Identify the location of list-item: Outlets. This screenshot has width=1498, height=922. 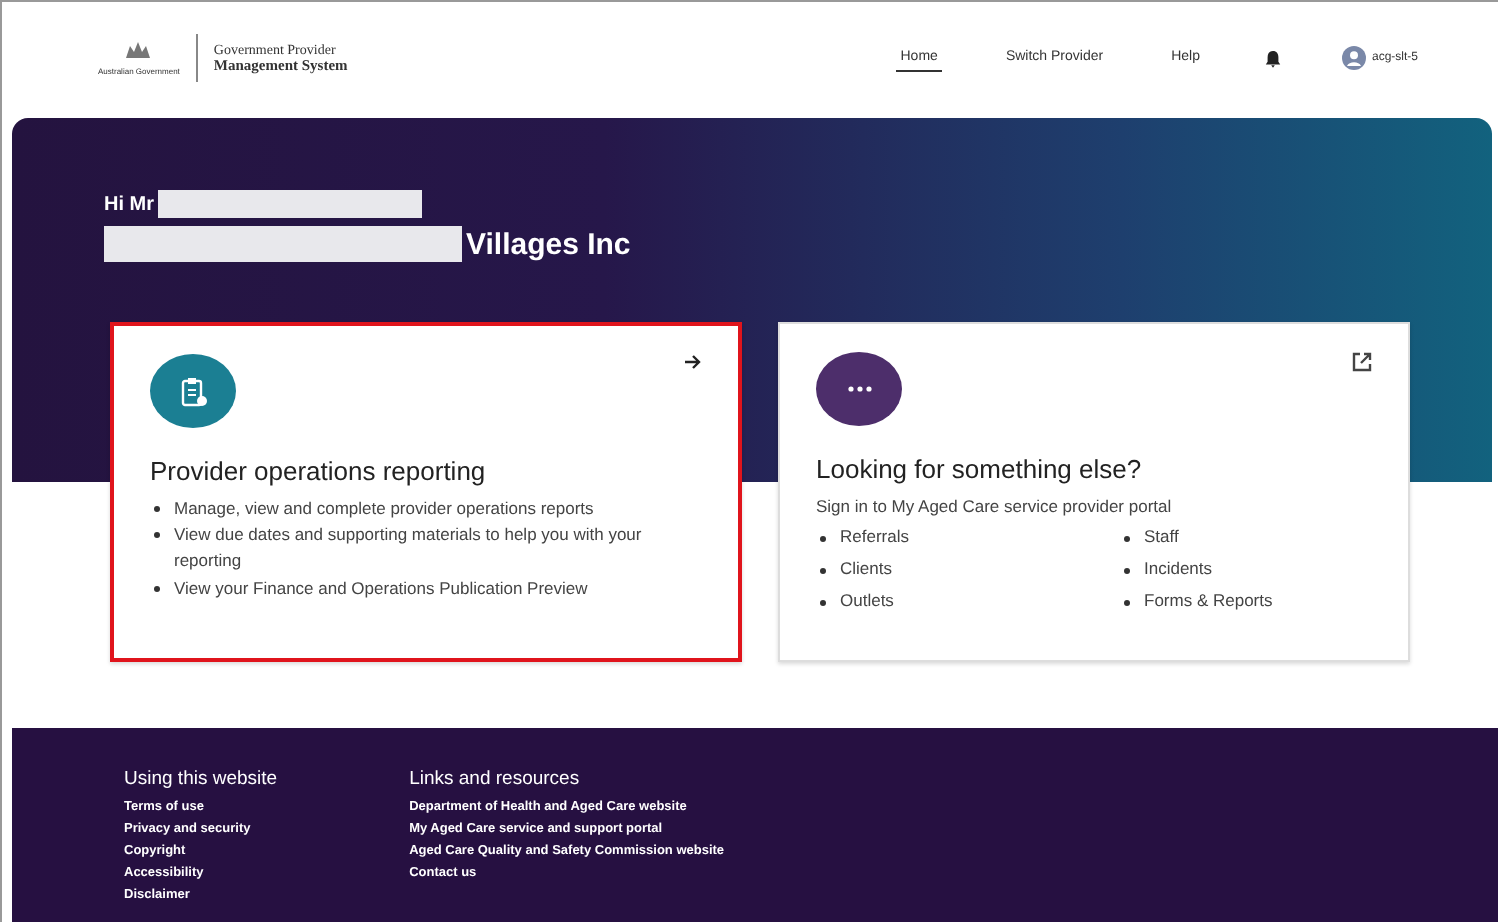
(867, 600).